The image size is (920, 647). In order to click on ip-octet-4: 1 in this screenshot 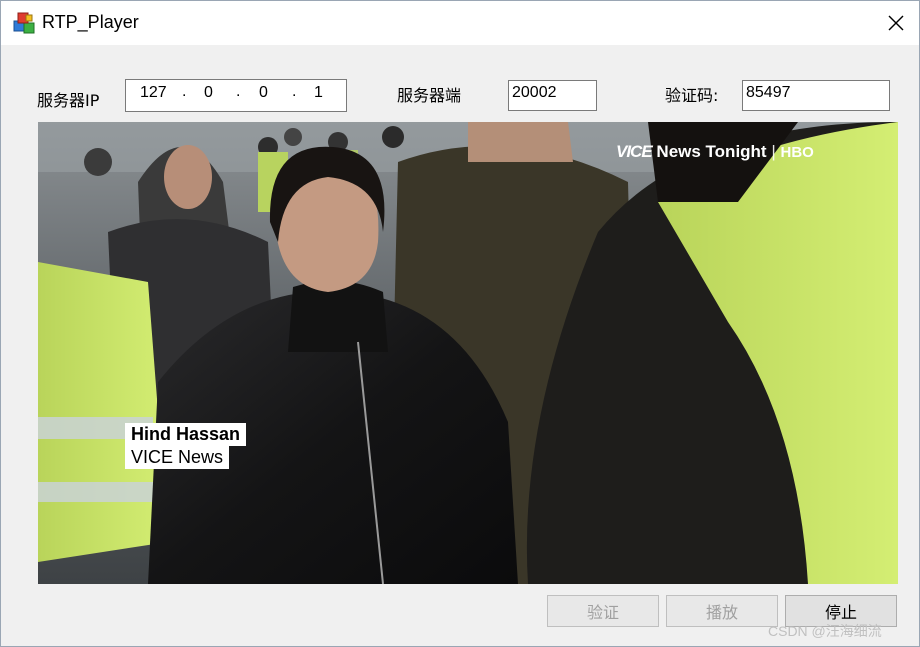, I will do `click(318, 93)`.